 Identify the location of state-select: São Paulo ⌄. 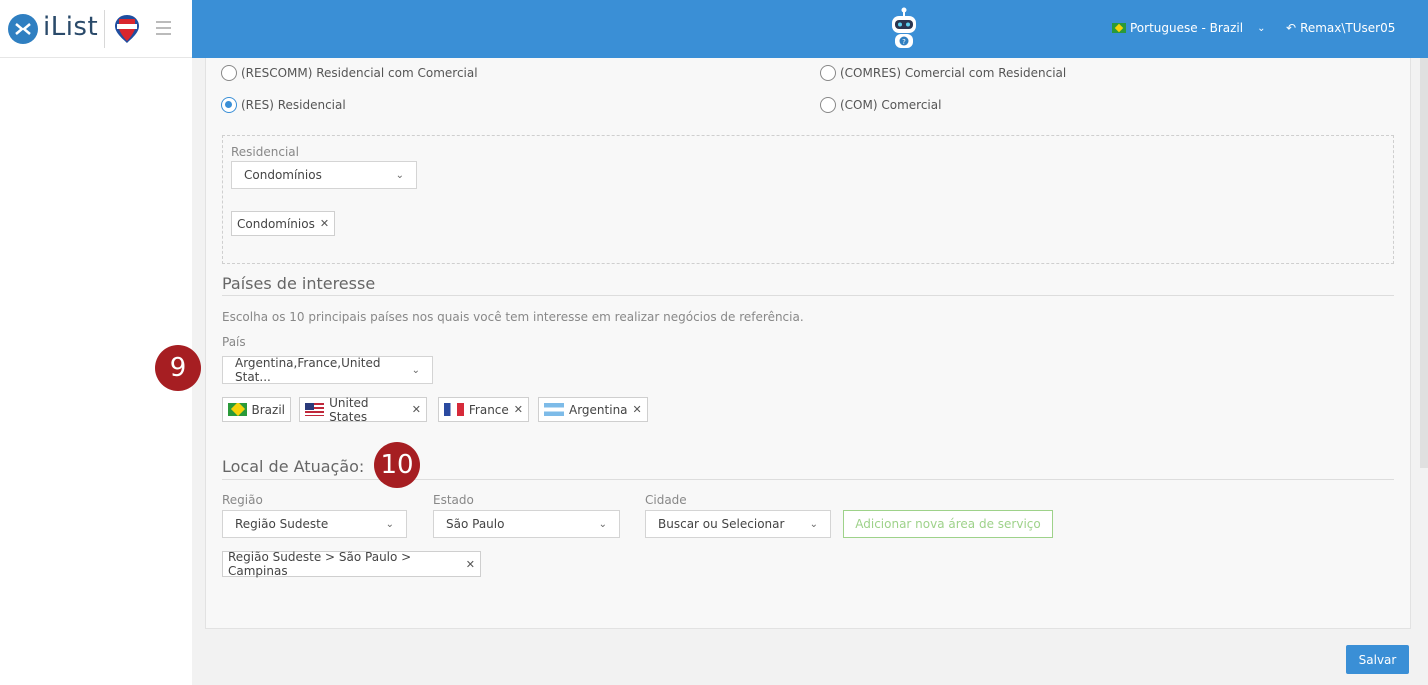
(526, 524).